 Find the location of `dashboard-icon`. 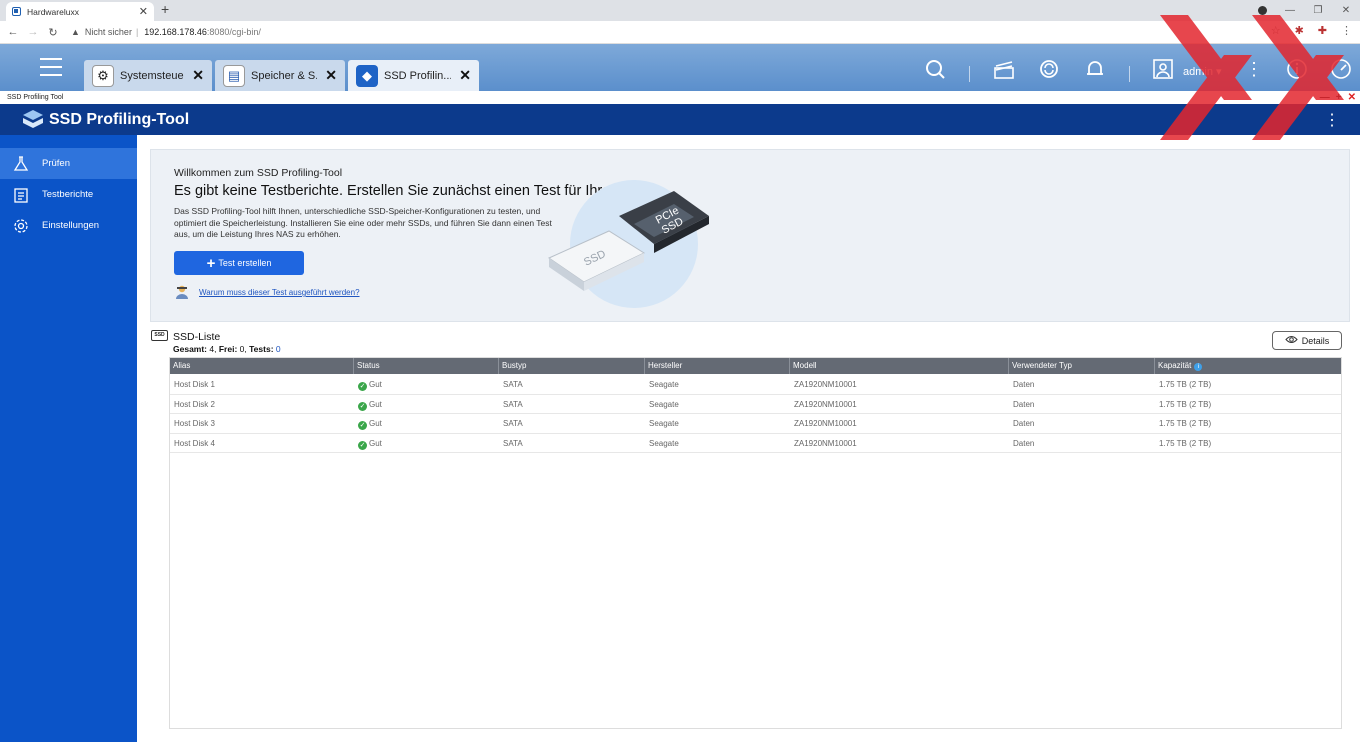

dashboard-icon is located at coordinates (1341, 69).